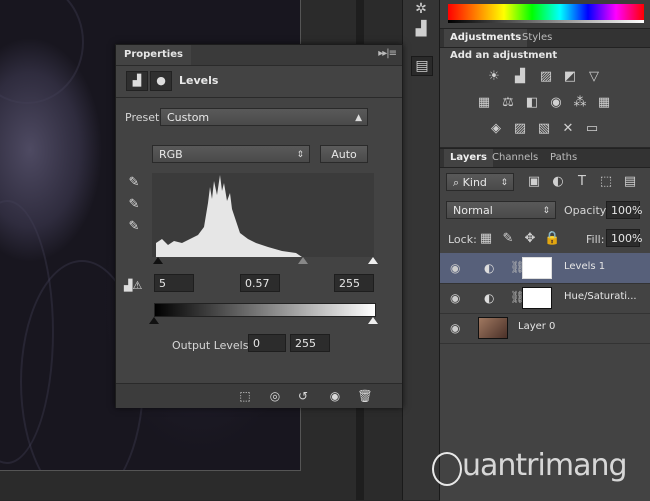 The image size is (650, 501). Describe the element at coordinates (344, 154) in the screenshot. I see `auto-button: Auto` at that location.